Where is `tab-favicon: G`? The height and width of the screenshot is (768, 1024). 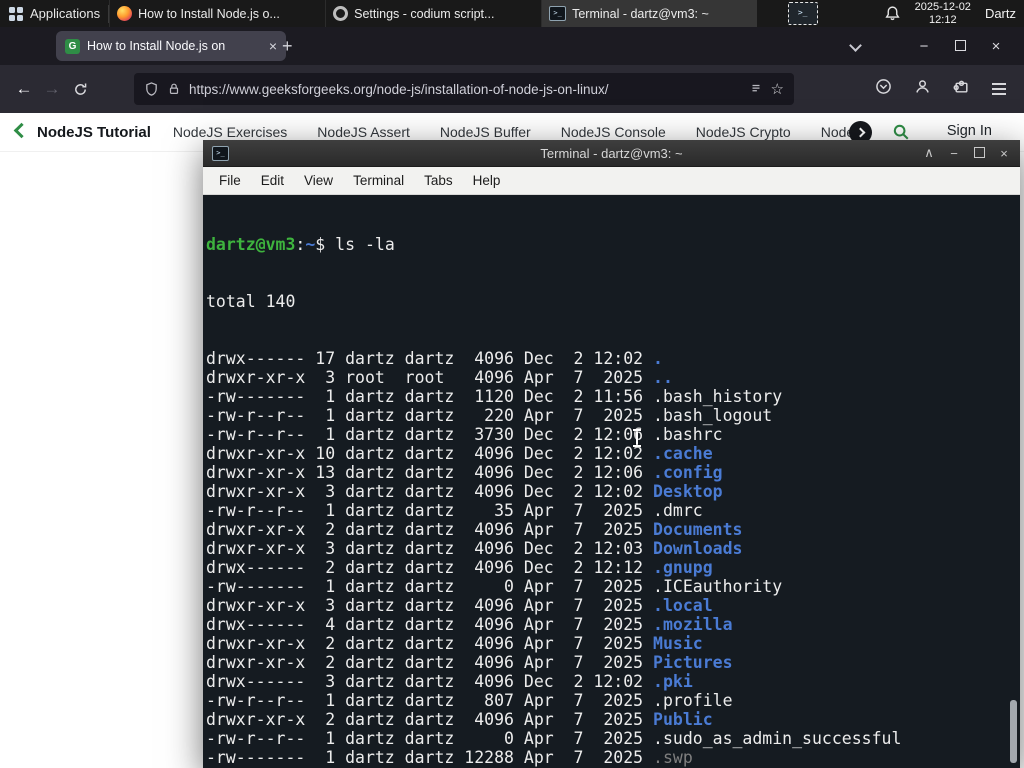 tab-favicon: G is located at coordinates (72, 46).